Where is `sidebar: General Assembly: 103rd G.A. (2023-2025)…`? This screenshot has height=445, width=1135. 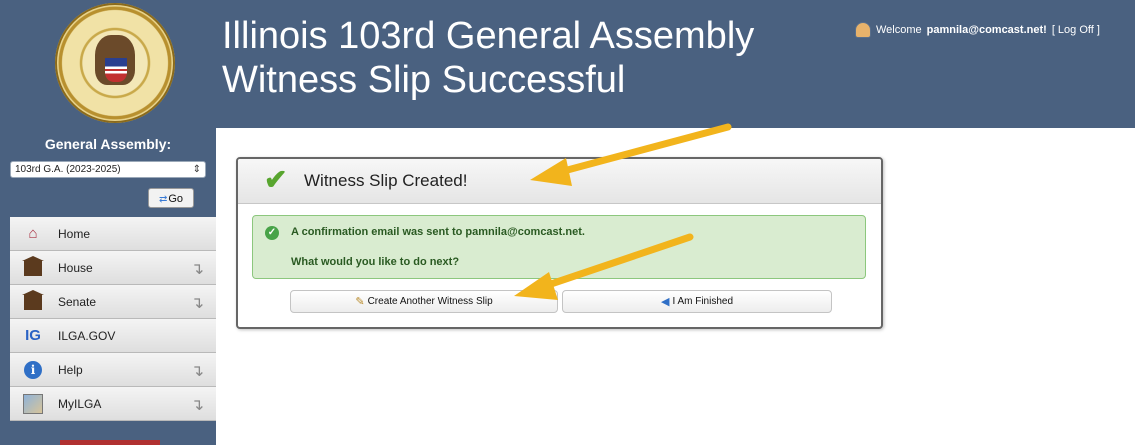 sidebar: General Assembly: 103rd G.A. (2023-2025)… is located at coordinates (108, 286).